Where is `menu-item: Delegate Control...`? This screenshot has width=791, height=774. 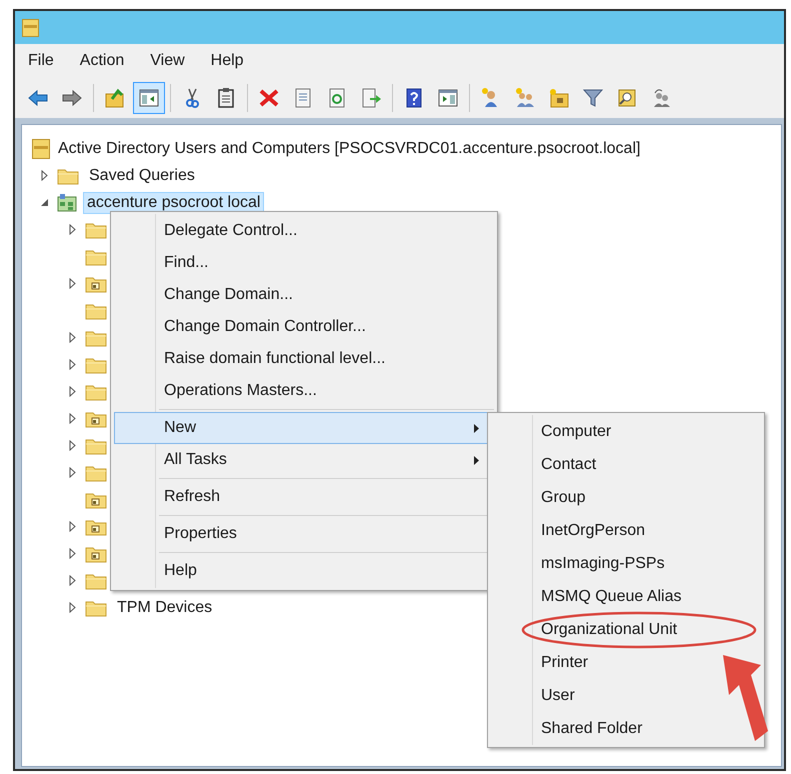
menu-item: Delegate Control... is located at coordinates (304, 231).